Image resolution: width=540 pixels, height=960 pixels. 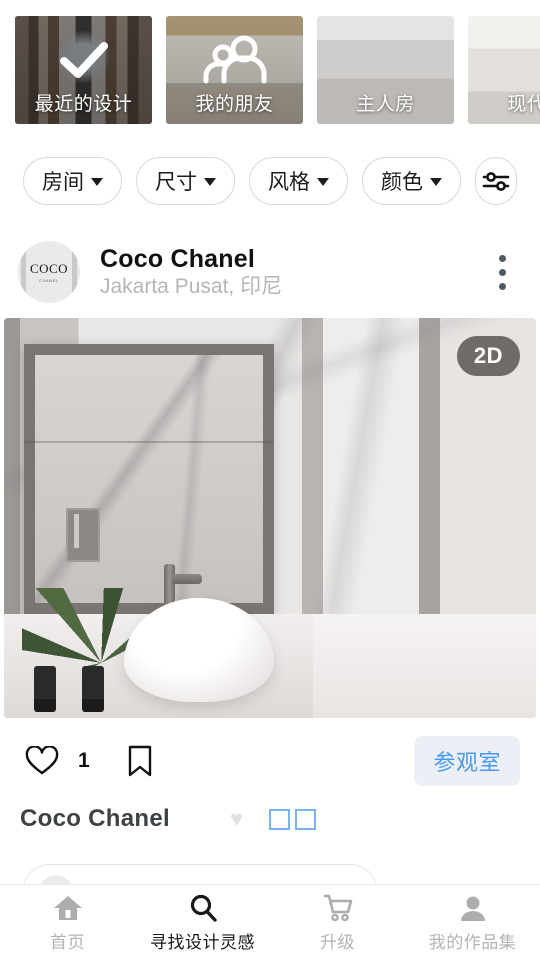 What do you see at coordinates (202, 942) in the screenshot?
I see `nav-label: 寻找设计灵感` at bounding box center [202, 942].